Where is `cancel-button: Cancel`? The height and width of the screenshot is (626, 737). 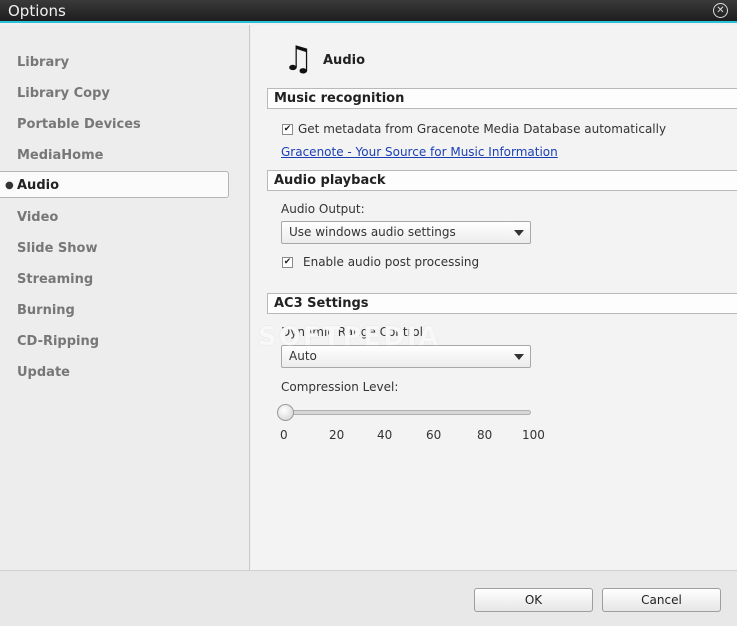
cancel-button: Cancel is located at coordinates (661, 600).